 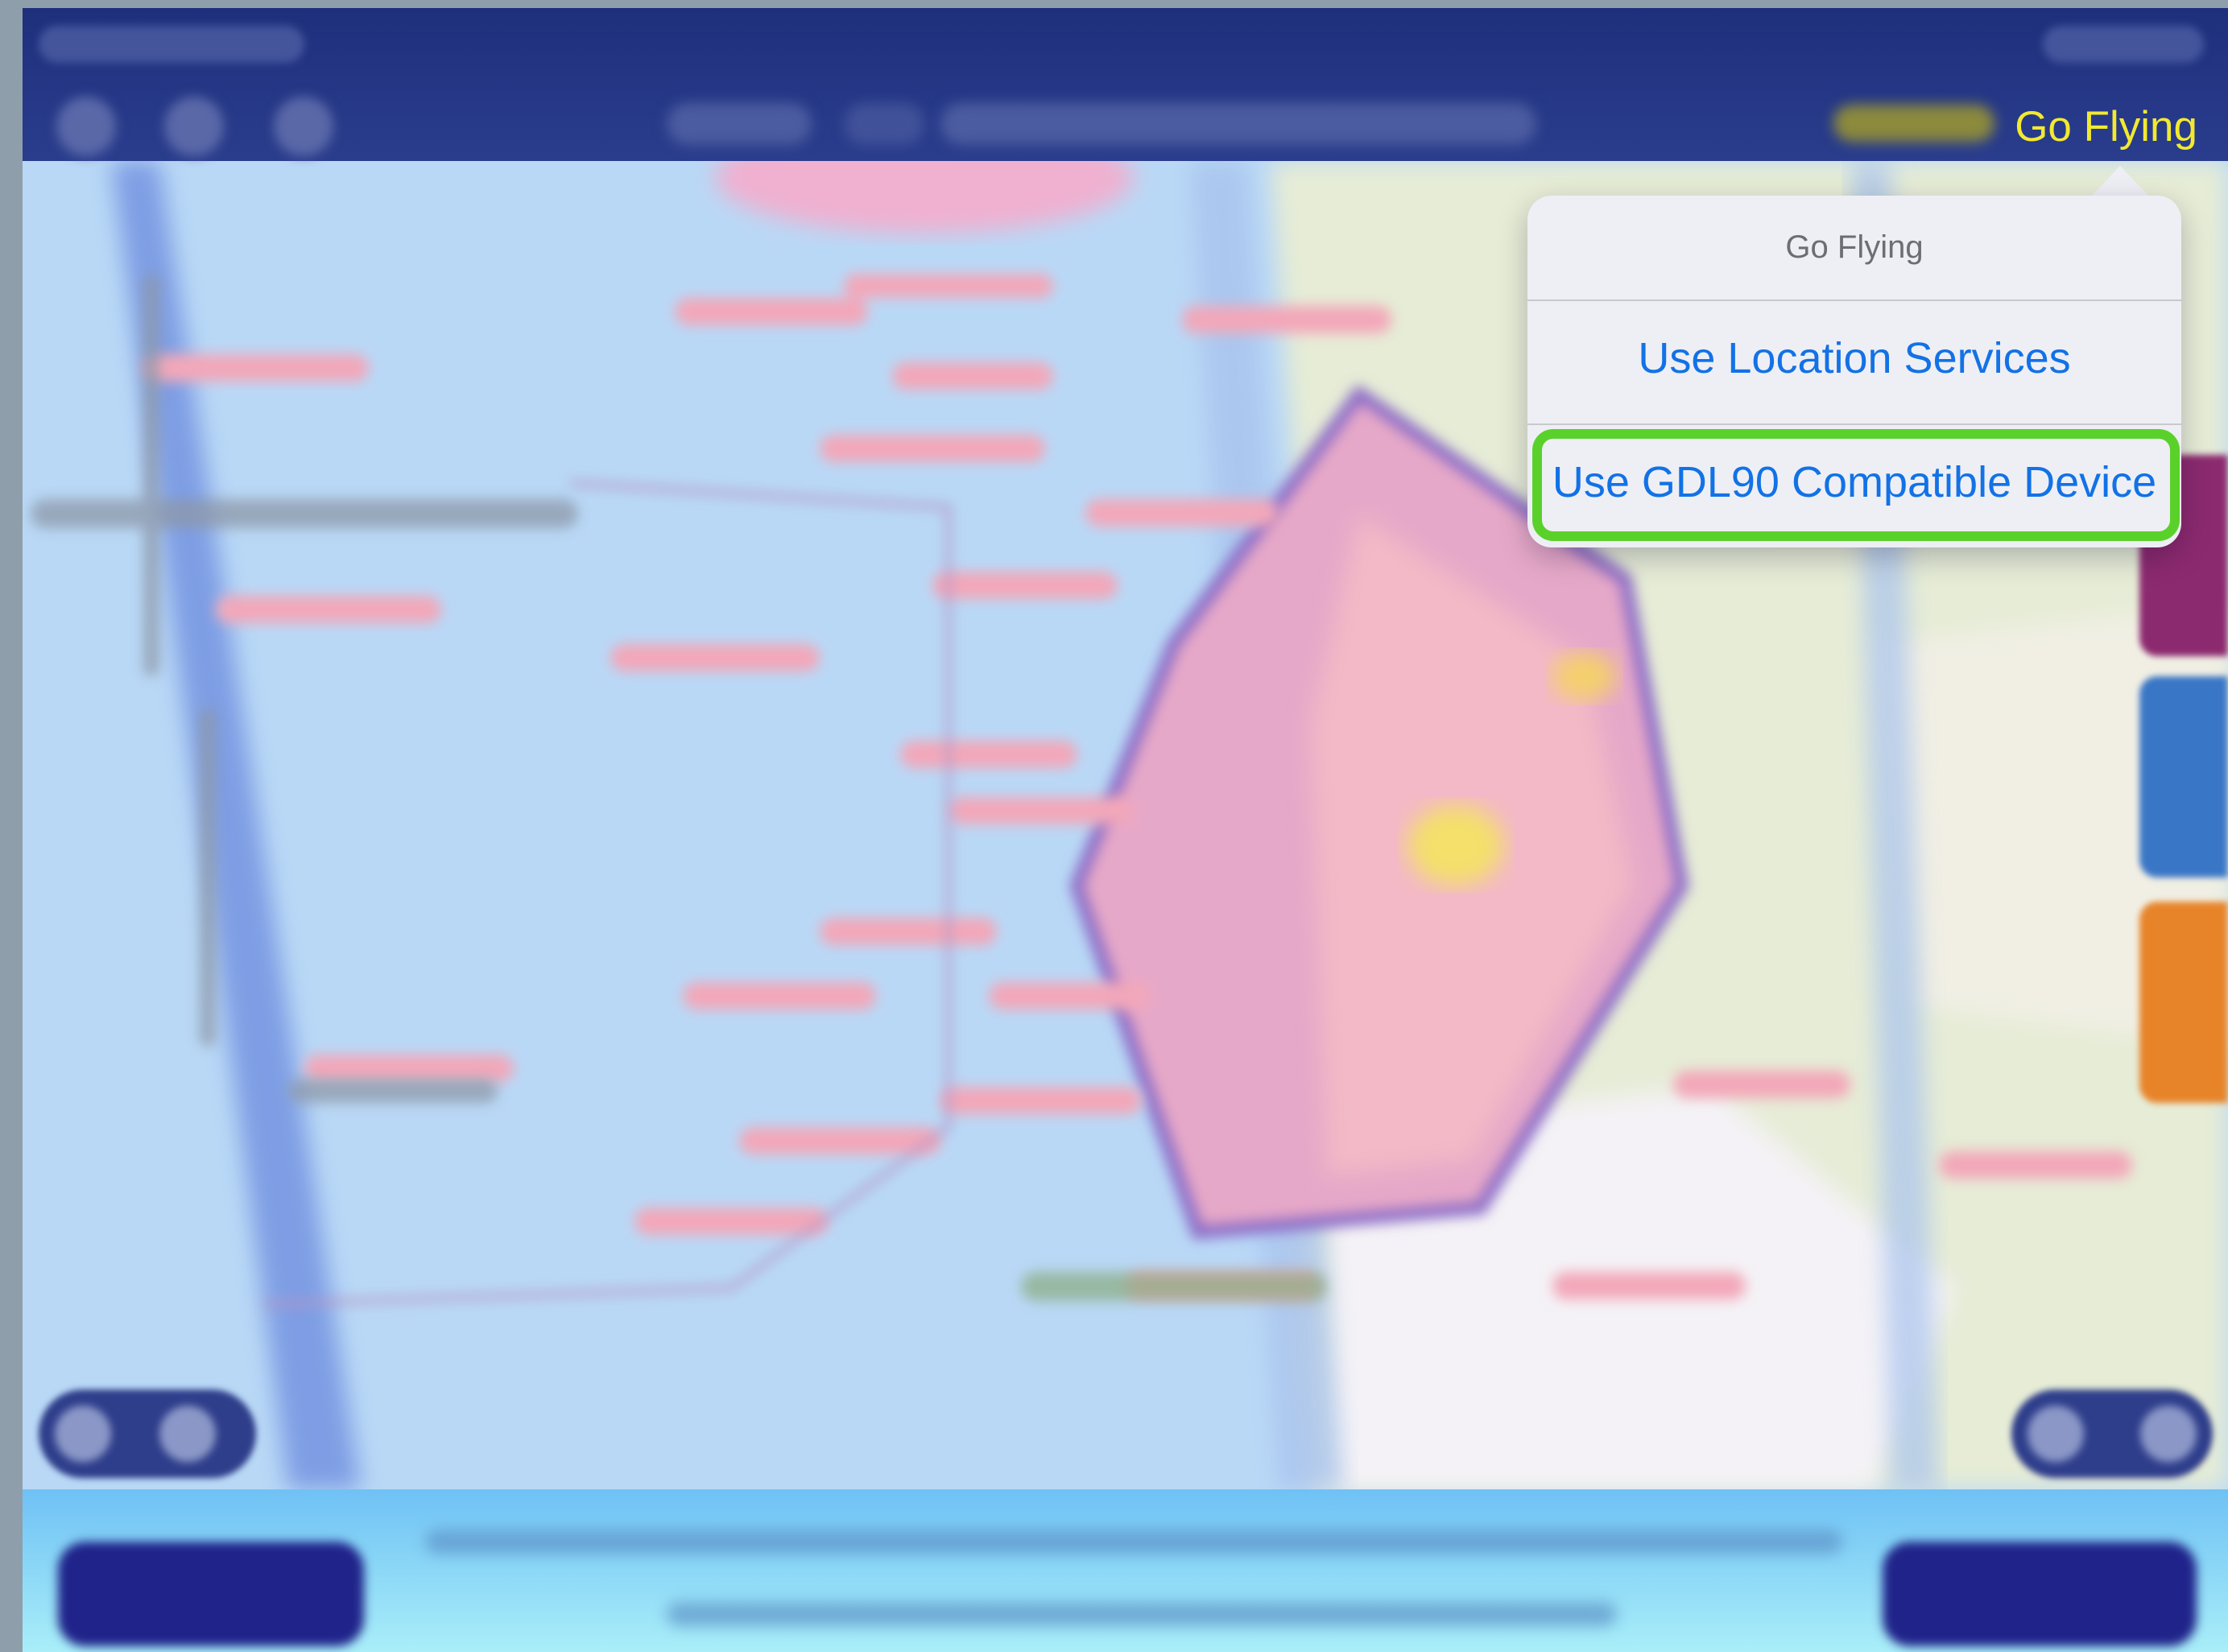 What do you see at coordinates (884, 124) in the screenshot?
I see `title-separator` at bounding box center [884, 124].